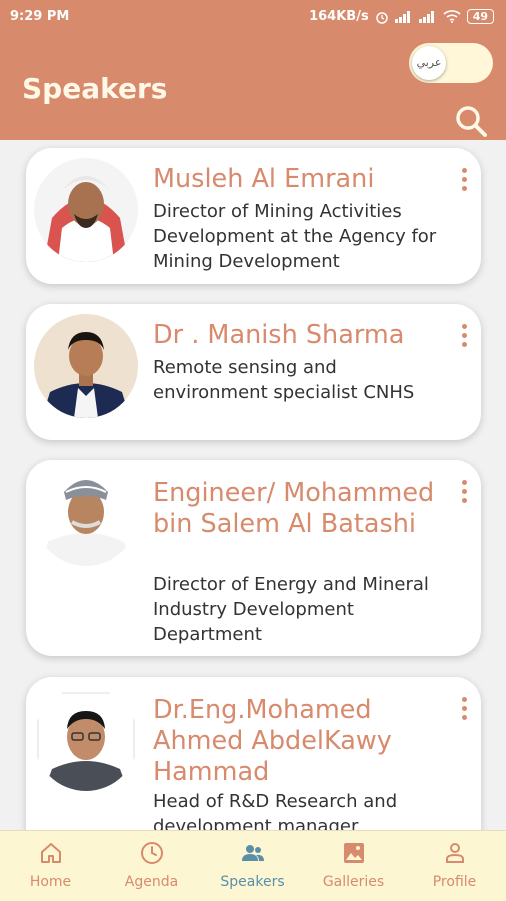 The width and height of the screenshot is (506, 901). What do you see at coordinates (454, 853) in the screenshot?
I see `person-icon` at bounding box center [454, 853].